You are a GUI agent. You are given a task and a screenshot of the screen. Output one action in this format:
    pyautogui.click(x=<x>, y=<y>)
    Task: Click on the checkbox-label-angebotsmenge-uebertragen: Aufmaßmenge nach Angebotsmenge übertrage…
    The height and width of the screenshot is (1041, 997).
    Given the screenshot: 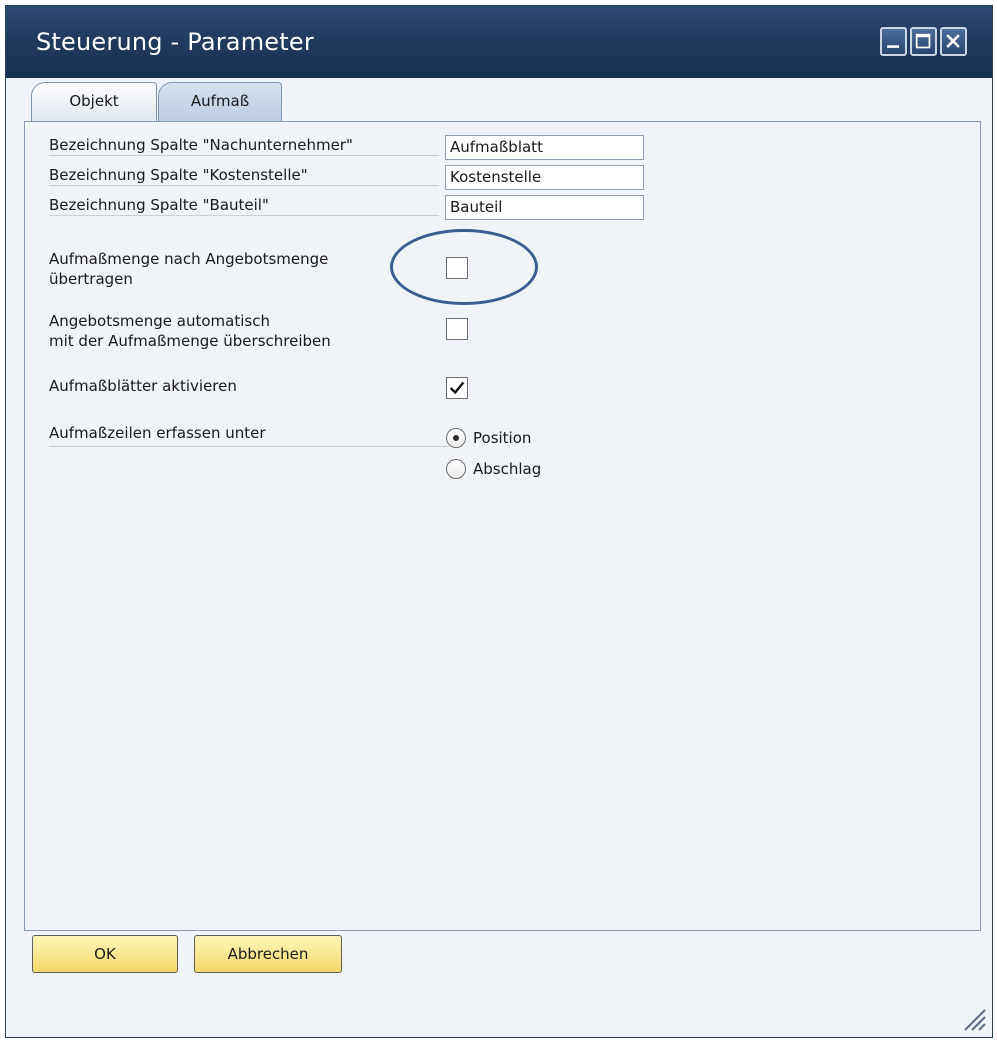 What is the action you would take?
    pyautogui.click(x=244, y=269)
    